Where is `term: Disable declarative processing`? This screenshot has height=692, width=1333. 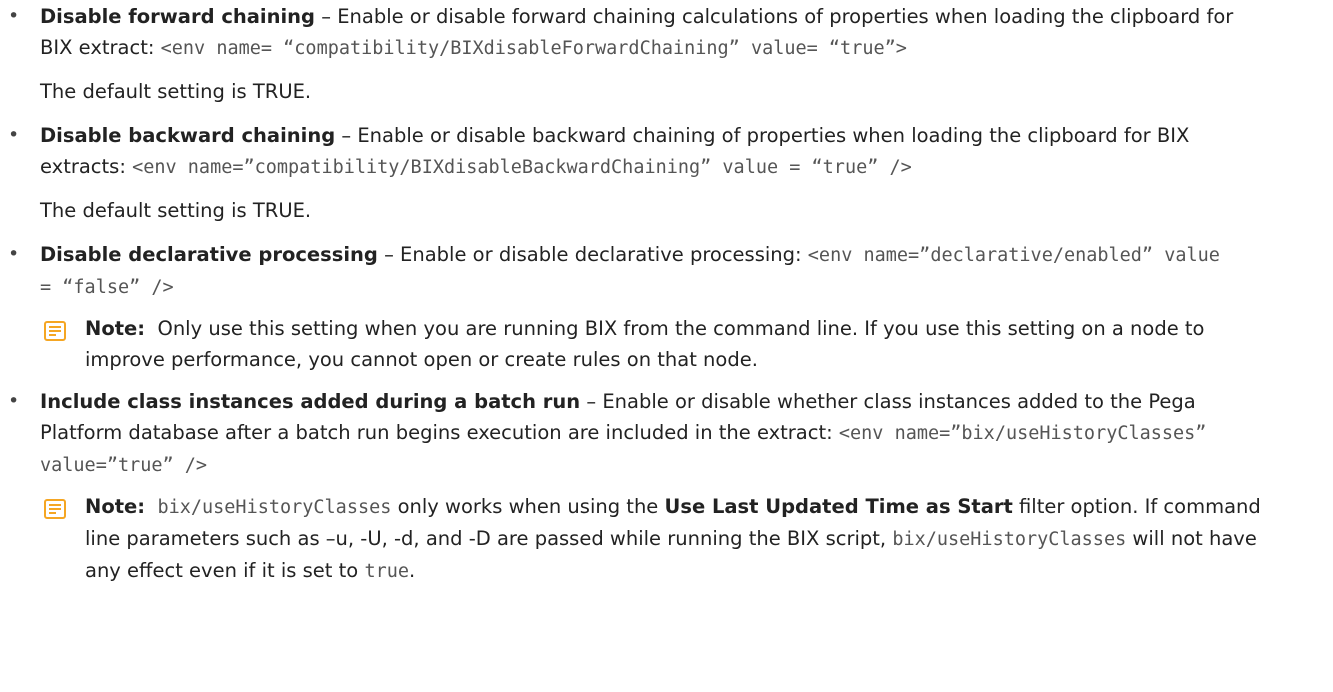 term: Disable declarative processing is located at coordinates (209, 254).